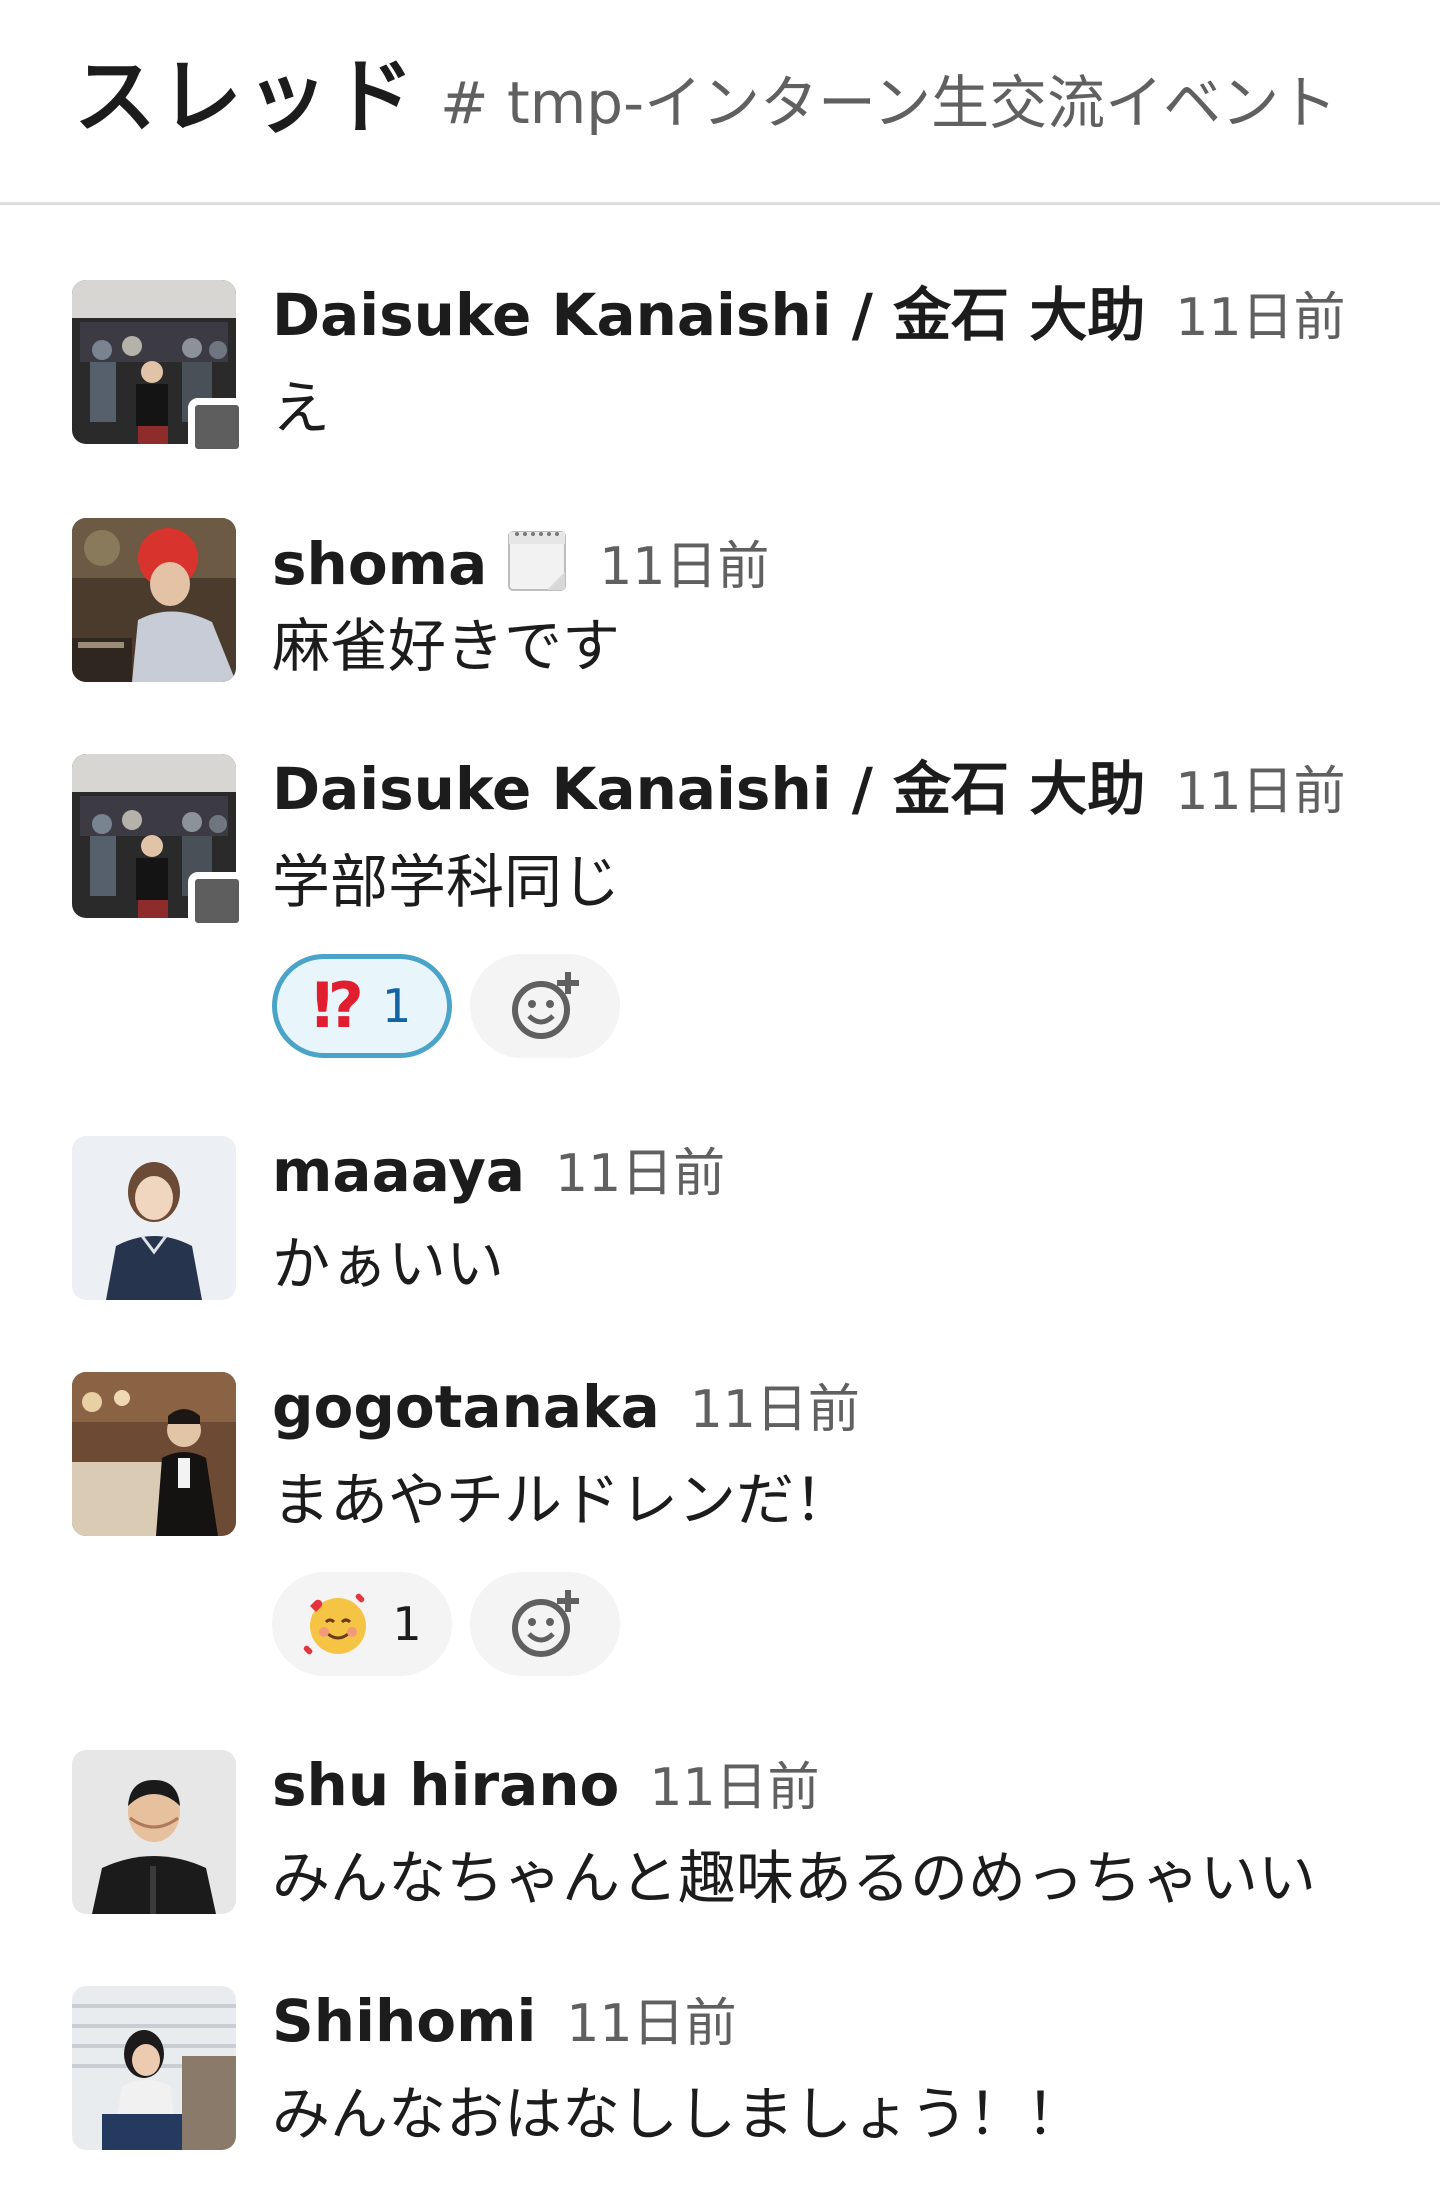  Describe the element at coordinates (888, 103) in the screenshot. I see `channel-link: # tmp-インターン生交流イベント` at that location.